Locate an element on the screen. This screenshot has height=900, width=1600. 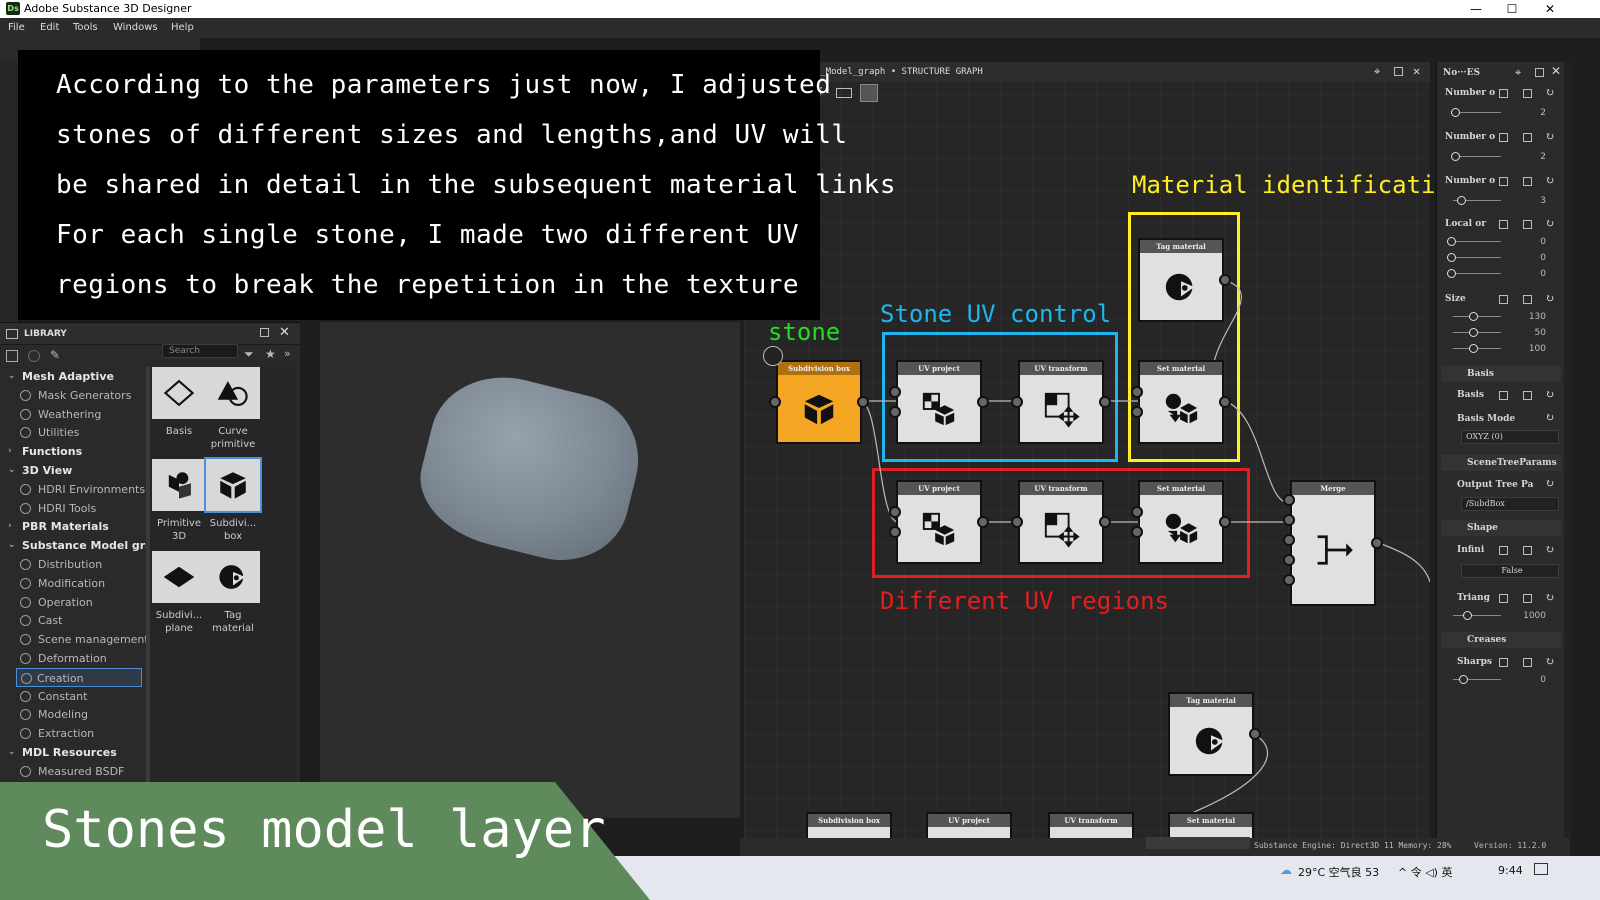
library-tree-item: Weathering is located at coordinates (74, 414).